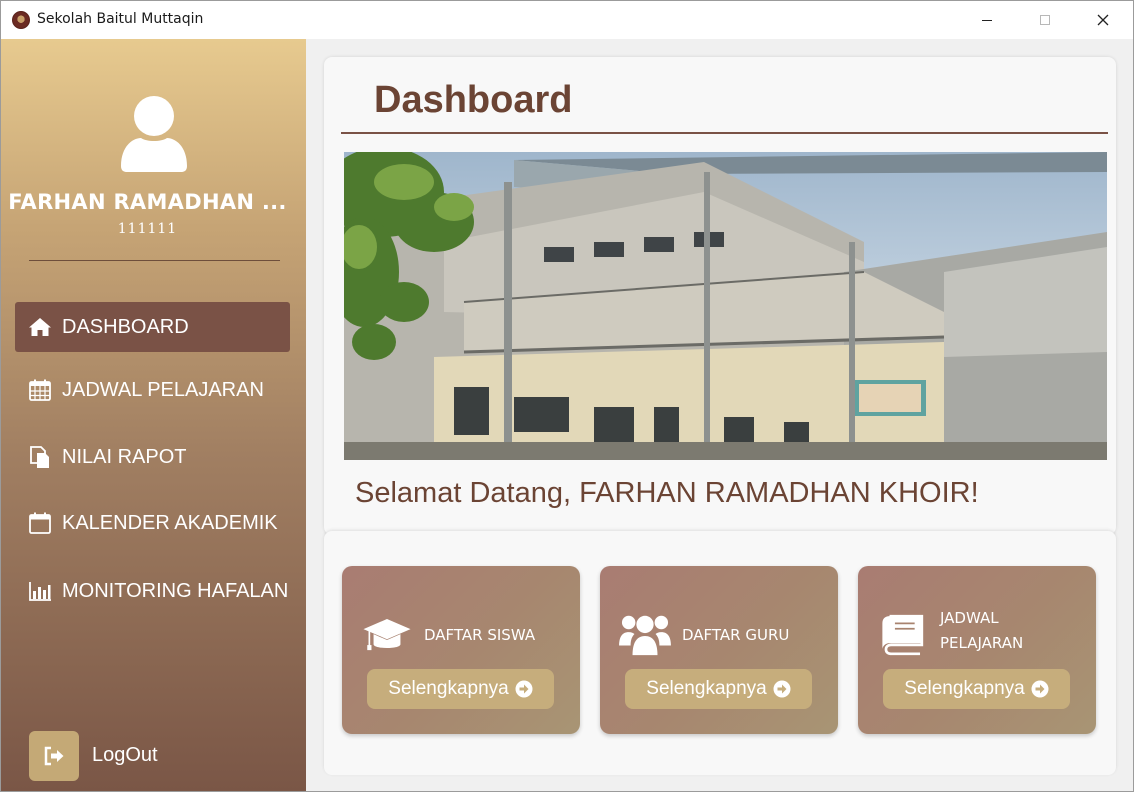 Image resolution: width=1134 pixels, height=792 pixels. Describe the element at coordinates (125, 326) in the screenshot. I see `sidebar-item-label: DASHBOARD` at that location.